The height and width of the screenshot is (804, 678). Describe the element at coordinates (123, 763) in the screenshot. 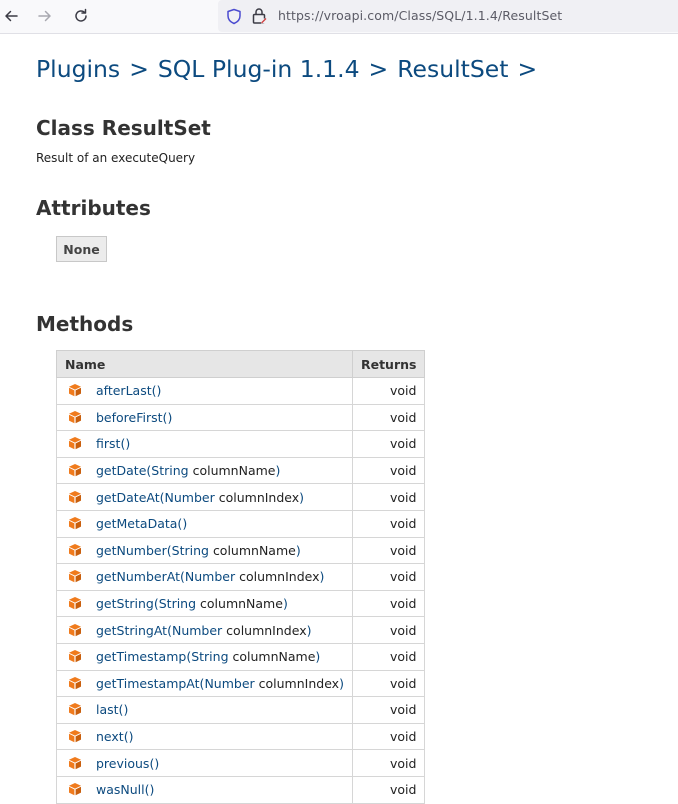

I see `method-name: previous` at that location.